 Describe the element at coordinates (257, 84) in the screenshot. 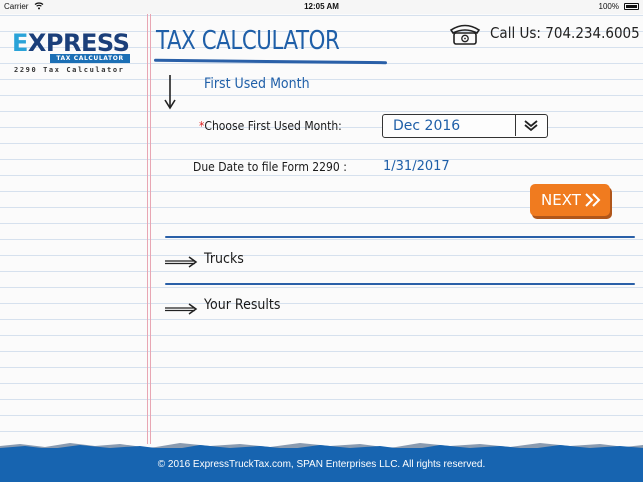

I see `section-first-used-month: First Used Month` at that location.